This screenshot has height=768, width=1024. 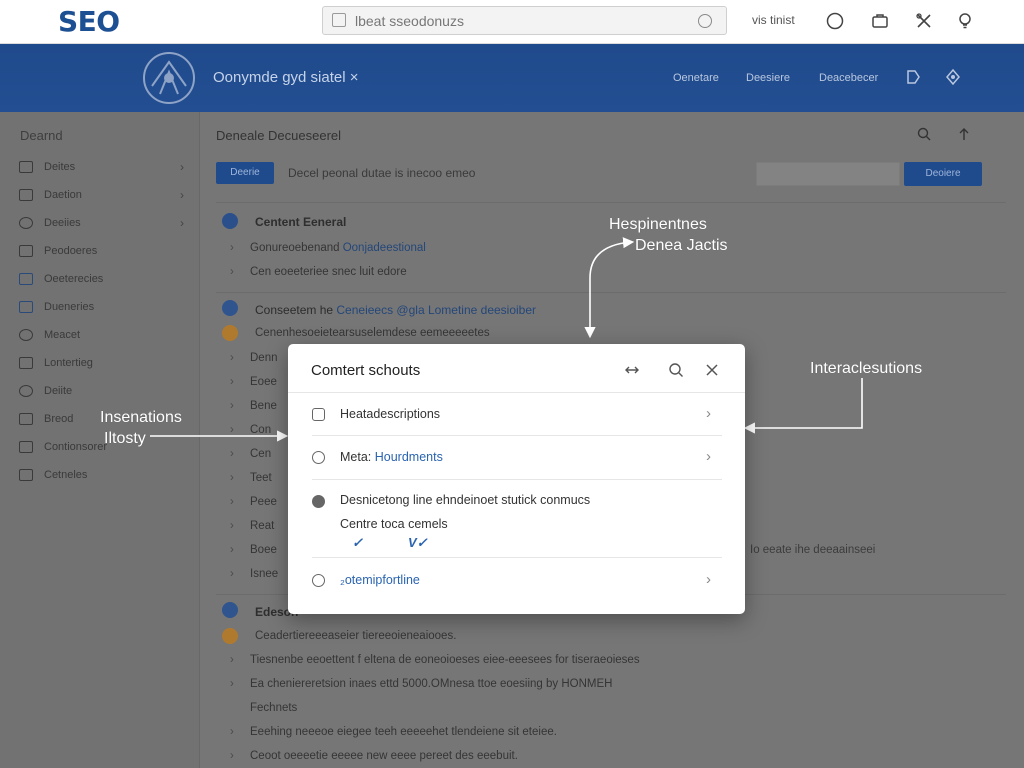 I want to click on row-label: ₂otemipfortline, so click(x=380, y=580).